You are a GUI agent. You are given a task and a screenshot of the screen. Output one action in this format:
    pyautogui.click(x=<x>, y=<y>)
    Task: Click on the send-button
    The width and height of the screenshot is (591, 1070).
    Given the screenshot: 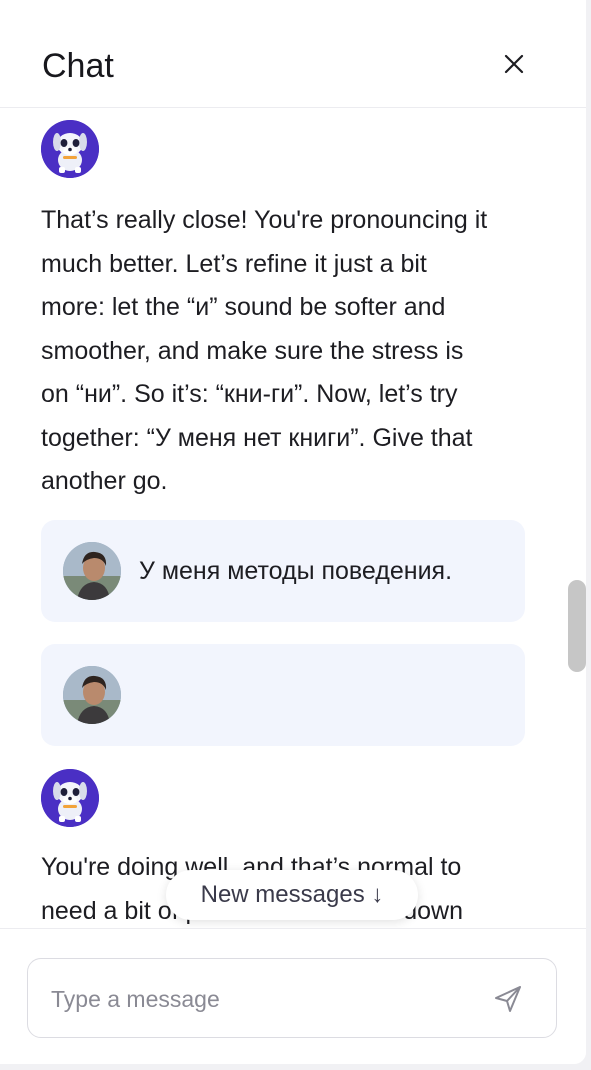 What is the action you would take?
    pyautogui.click(x=508, y=999)
    